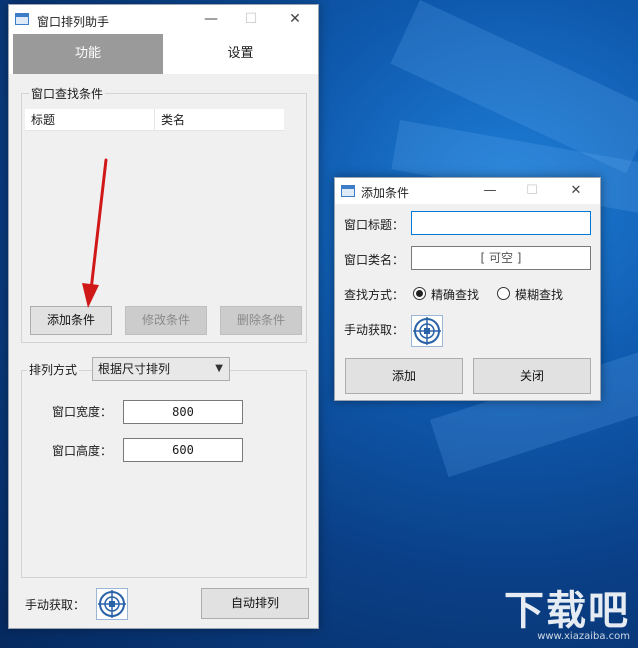 The height and width of the screenshot is (648, 638). Describe the element at coordinates (219, 120) in the screenshot. I see `column-class: 类名` at that location.